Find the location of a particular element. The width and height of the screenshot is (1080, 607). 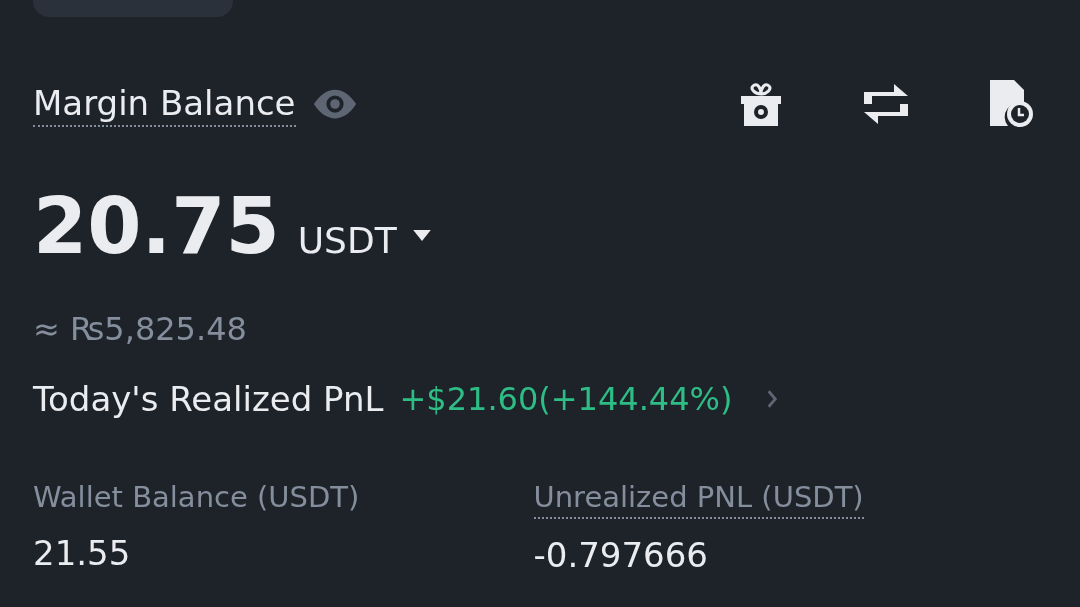

eye-icon is located at coordinates (334, 104).